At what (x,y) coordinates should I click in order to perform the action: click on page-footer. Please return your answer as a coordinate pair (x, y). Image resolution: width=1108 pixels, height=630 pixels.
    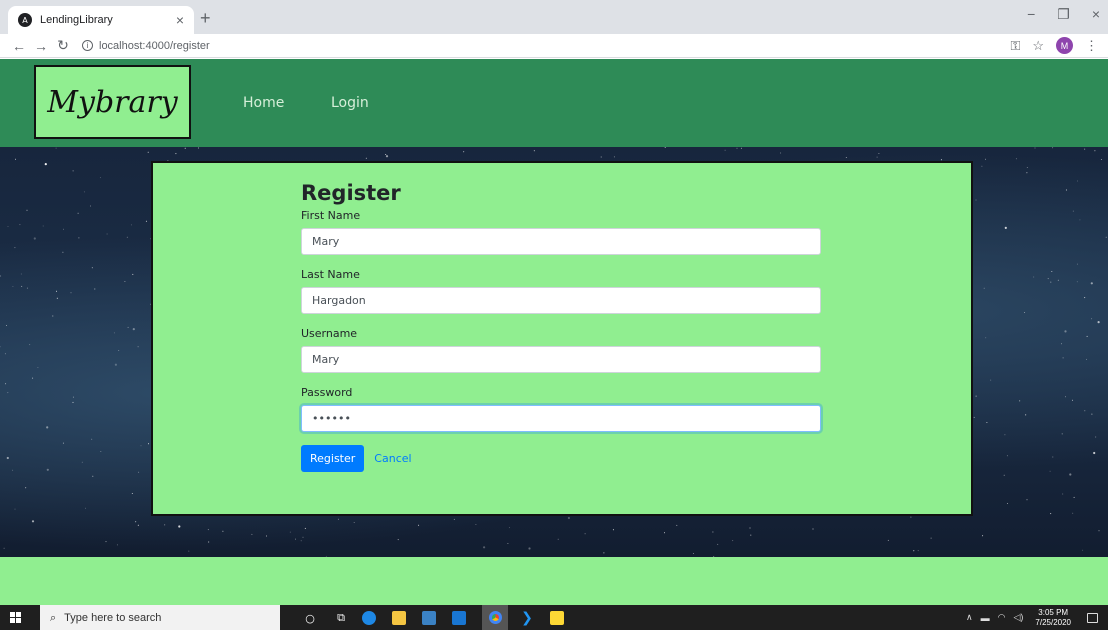
    Looking at the image, I should click on (554, 581).